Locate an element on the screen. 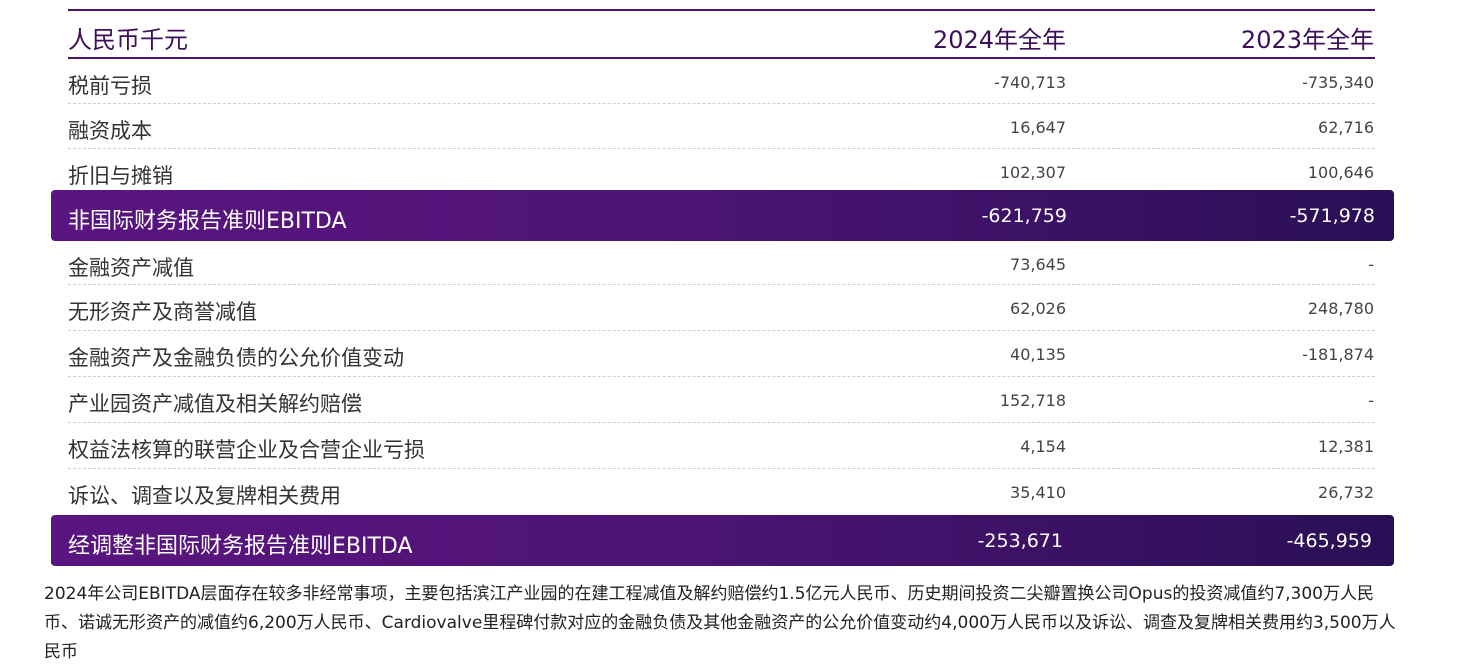 The height and width of the screenshot is (667, 1458). table-row: 诉讼、调查以及复牌相关费用 35,410 26,732 is located at coordinates (721, 492).